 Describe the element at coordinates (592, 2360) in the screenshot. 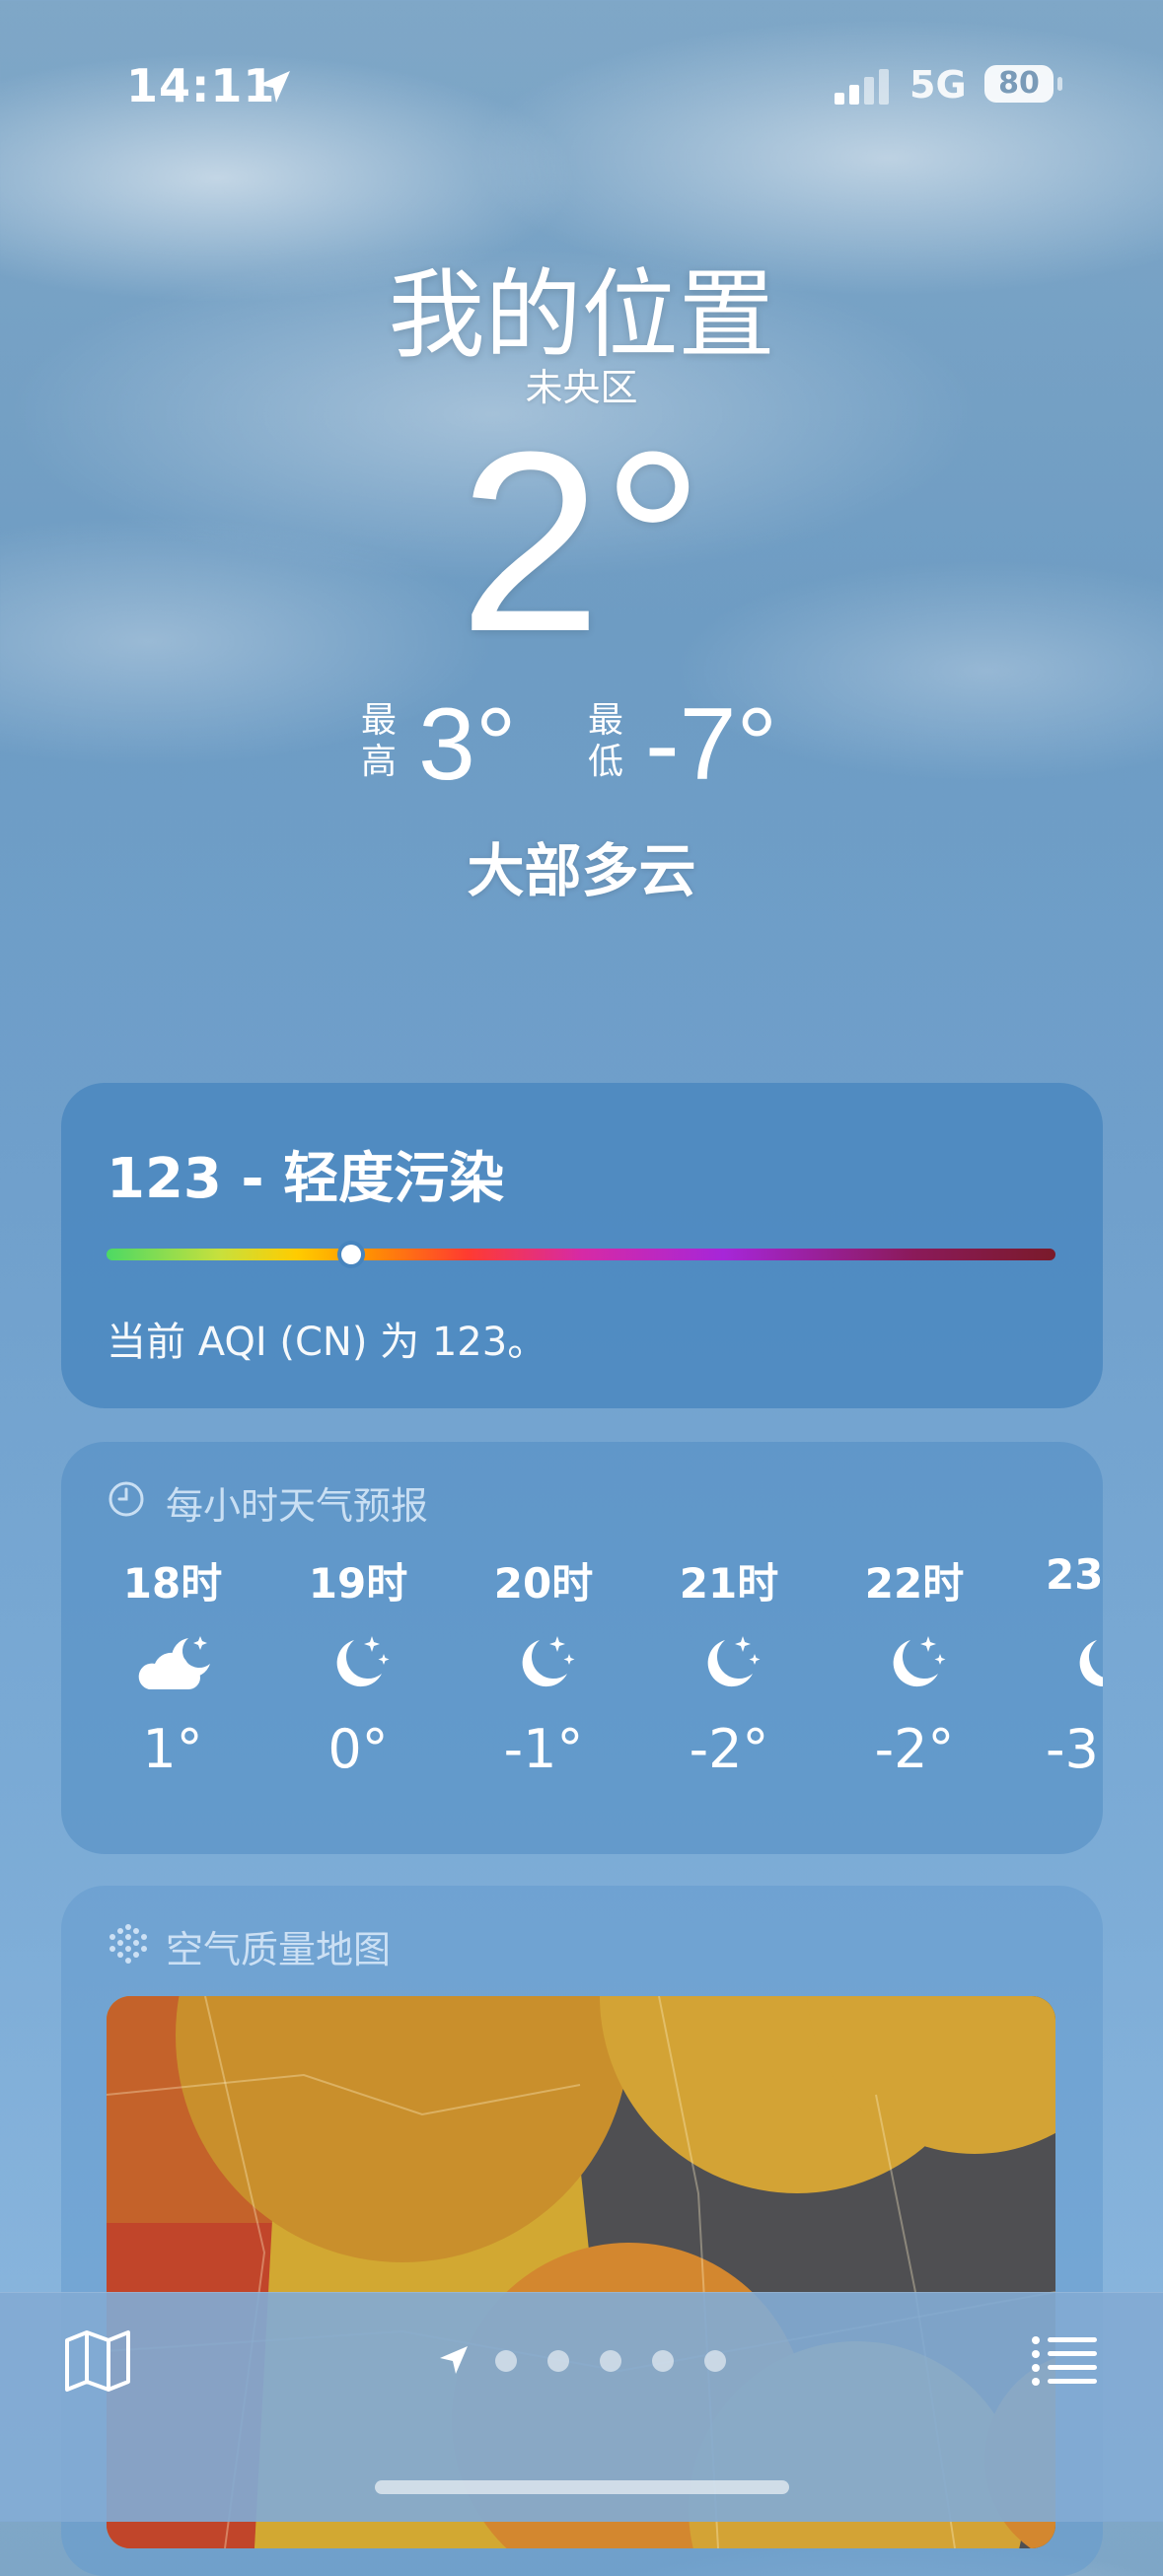

I see `page-indicator` at that location.